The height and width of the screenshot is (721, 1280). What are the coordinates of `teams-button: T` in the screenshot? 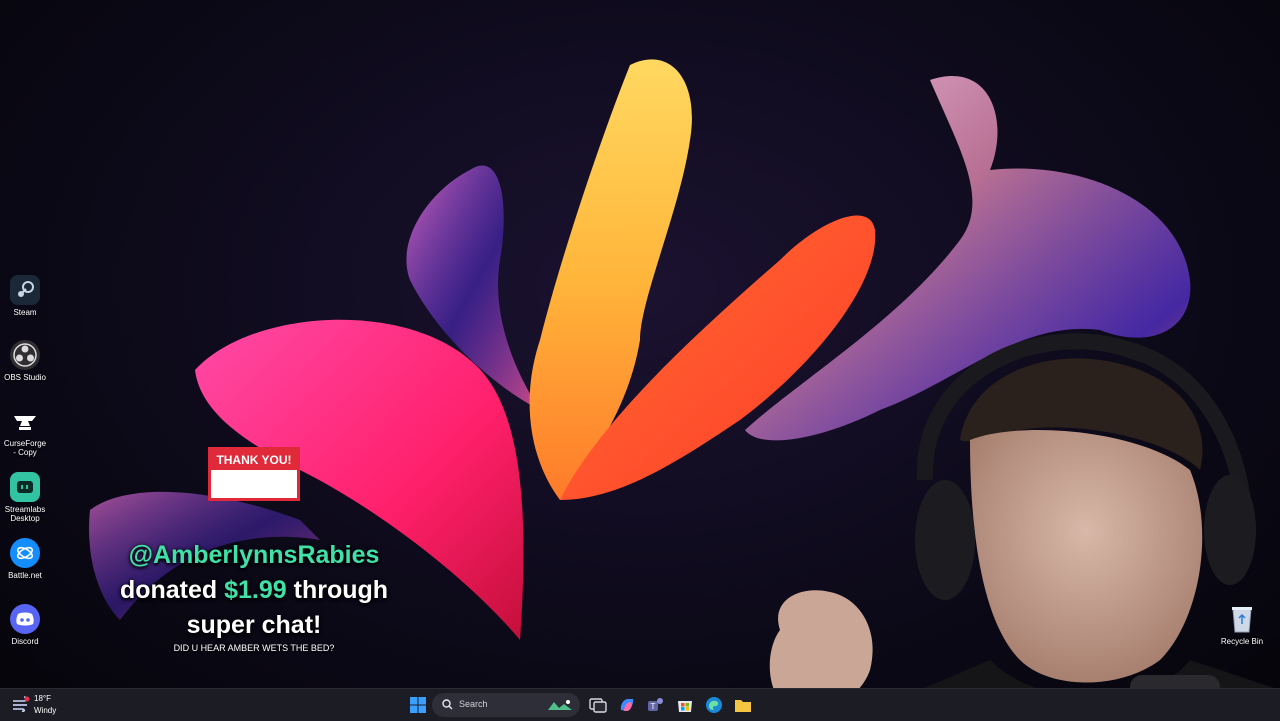 It's located at (656, 705).